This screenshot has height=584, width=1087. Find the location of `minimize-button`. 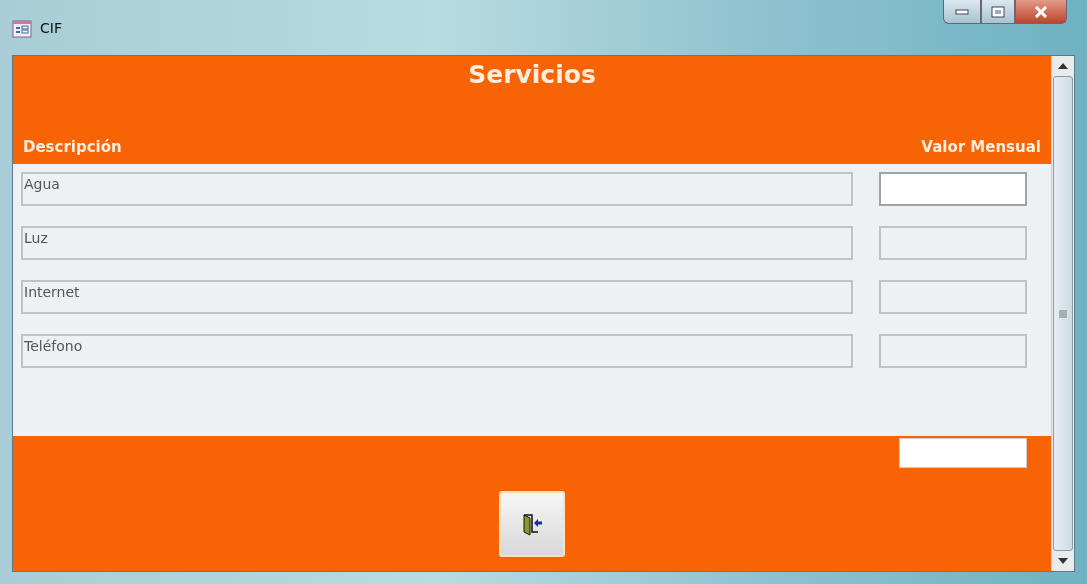

minimize-button is located at coordinates (962, 12).